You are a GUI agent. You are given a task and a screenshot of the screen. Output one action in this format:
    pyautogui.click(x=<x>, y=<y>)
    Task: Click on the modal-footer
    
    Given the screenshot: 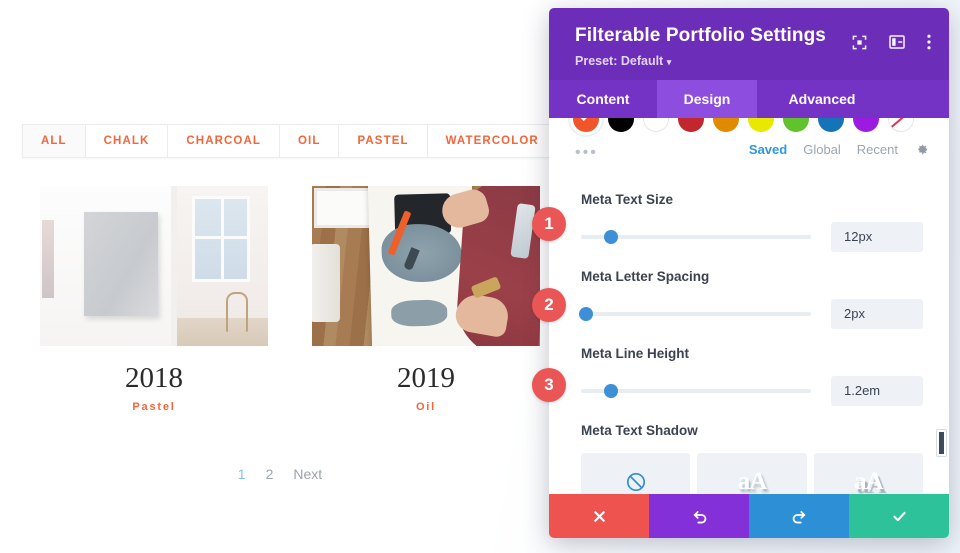 What is the action you would take?
    pyautogui.click(x=749, y=516)
    